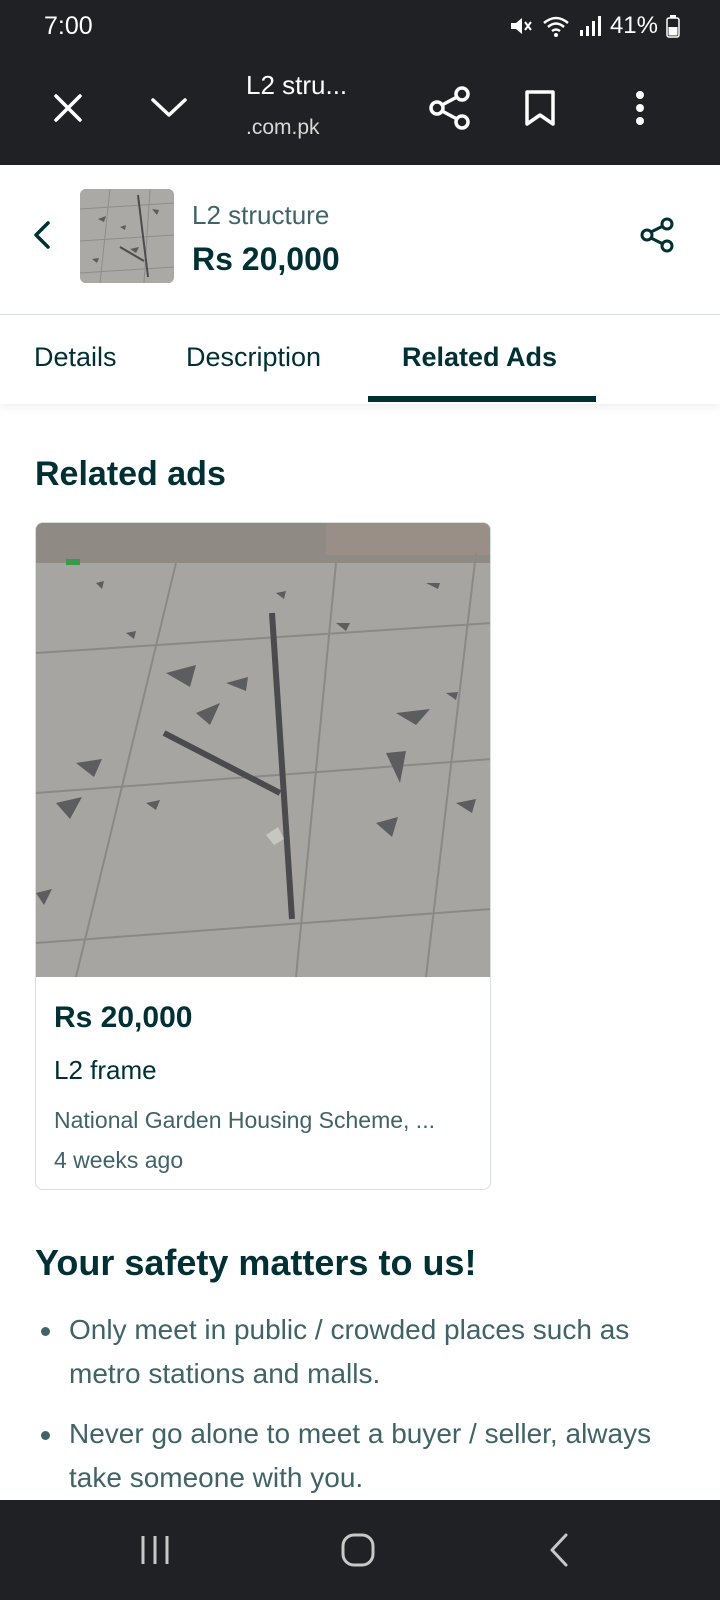  I want to click on back-nav-button, so click(559, 1550).